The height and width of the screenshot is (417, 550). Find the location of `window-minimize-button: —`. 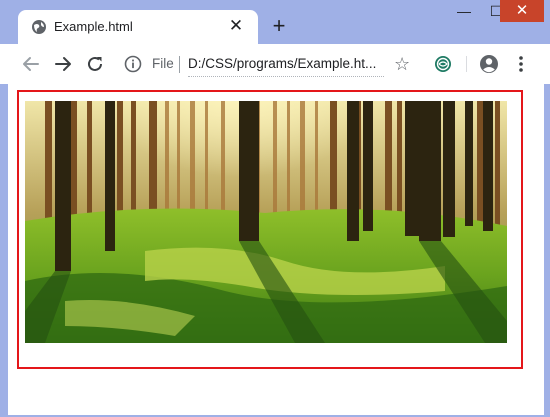

window-minimize-button: — is located at coordinates (464, 11).